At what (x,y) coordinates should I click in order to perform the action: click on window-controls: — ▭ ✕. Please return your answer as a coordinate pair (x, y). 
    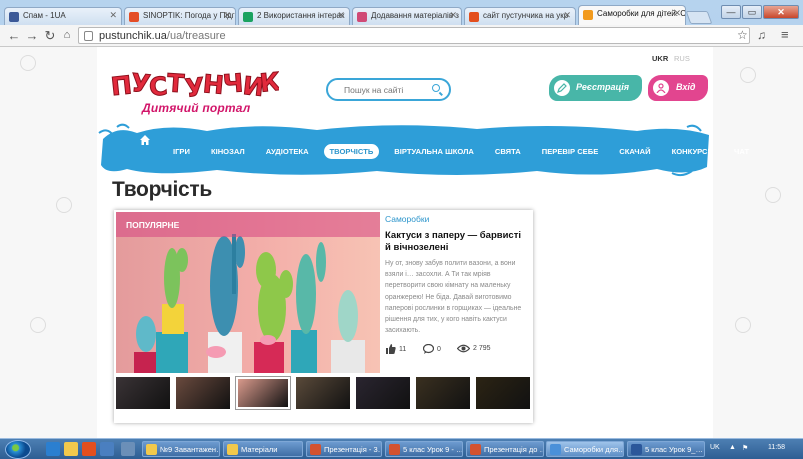
    Looking at the image, I should click on (760, 12).